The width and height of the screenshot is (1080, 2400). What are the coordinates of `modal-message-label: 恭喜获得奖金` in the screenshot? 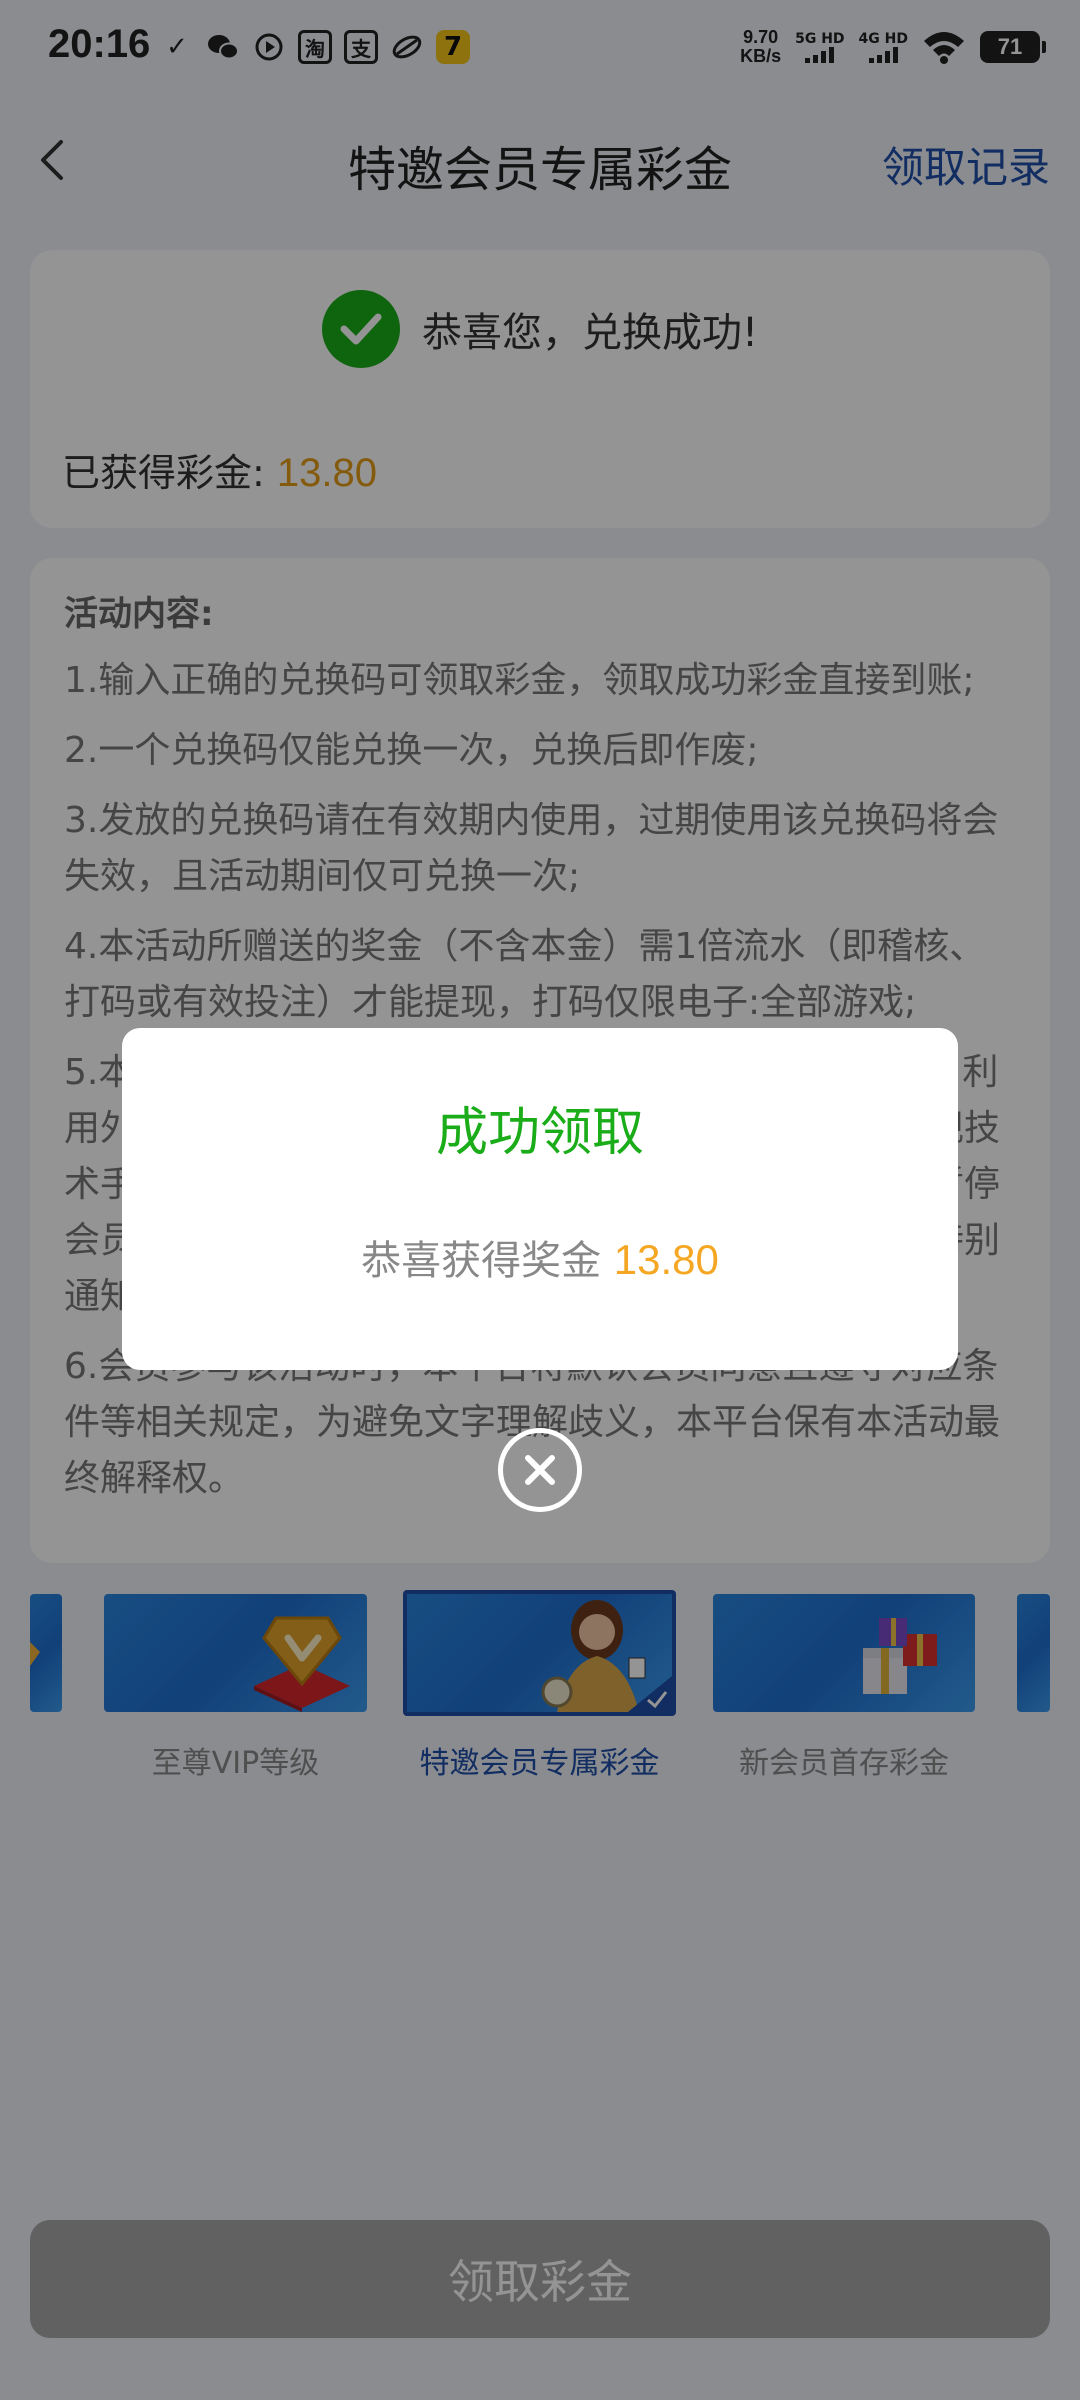 It's located at (487, 1261).